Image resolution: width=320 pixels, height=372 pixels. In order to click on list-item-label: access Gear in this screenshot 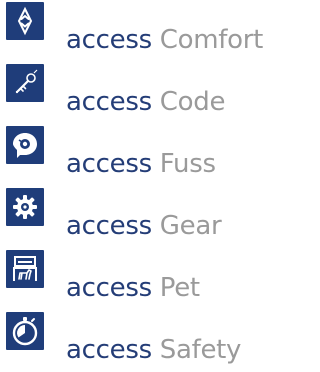, I will do `click(144, 226)`.